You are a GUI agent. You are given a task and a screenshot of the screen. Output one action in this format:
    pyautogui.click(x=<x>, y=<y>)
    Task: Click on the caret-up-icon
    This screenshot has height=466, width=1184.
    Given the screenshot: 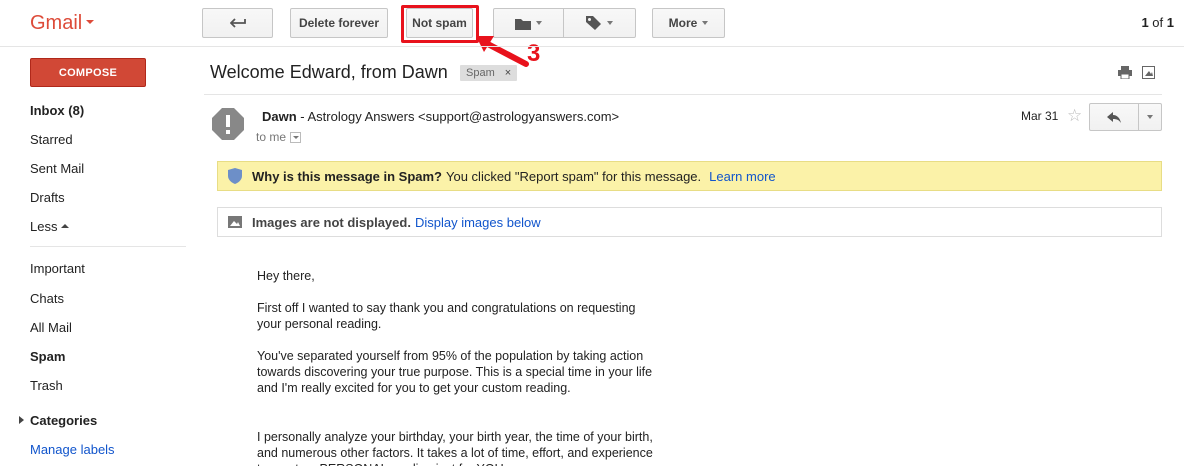 What is the action you would take?
    pyautogui.click(x=65, y=226)
    